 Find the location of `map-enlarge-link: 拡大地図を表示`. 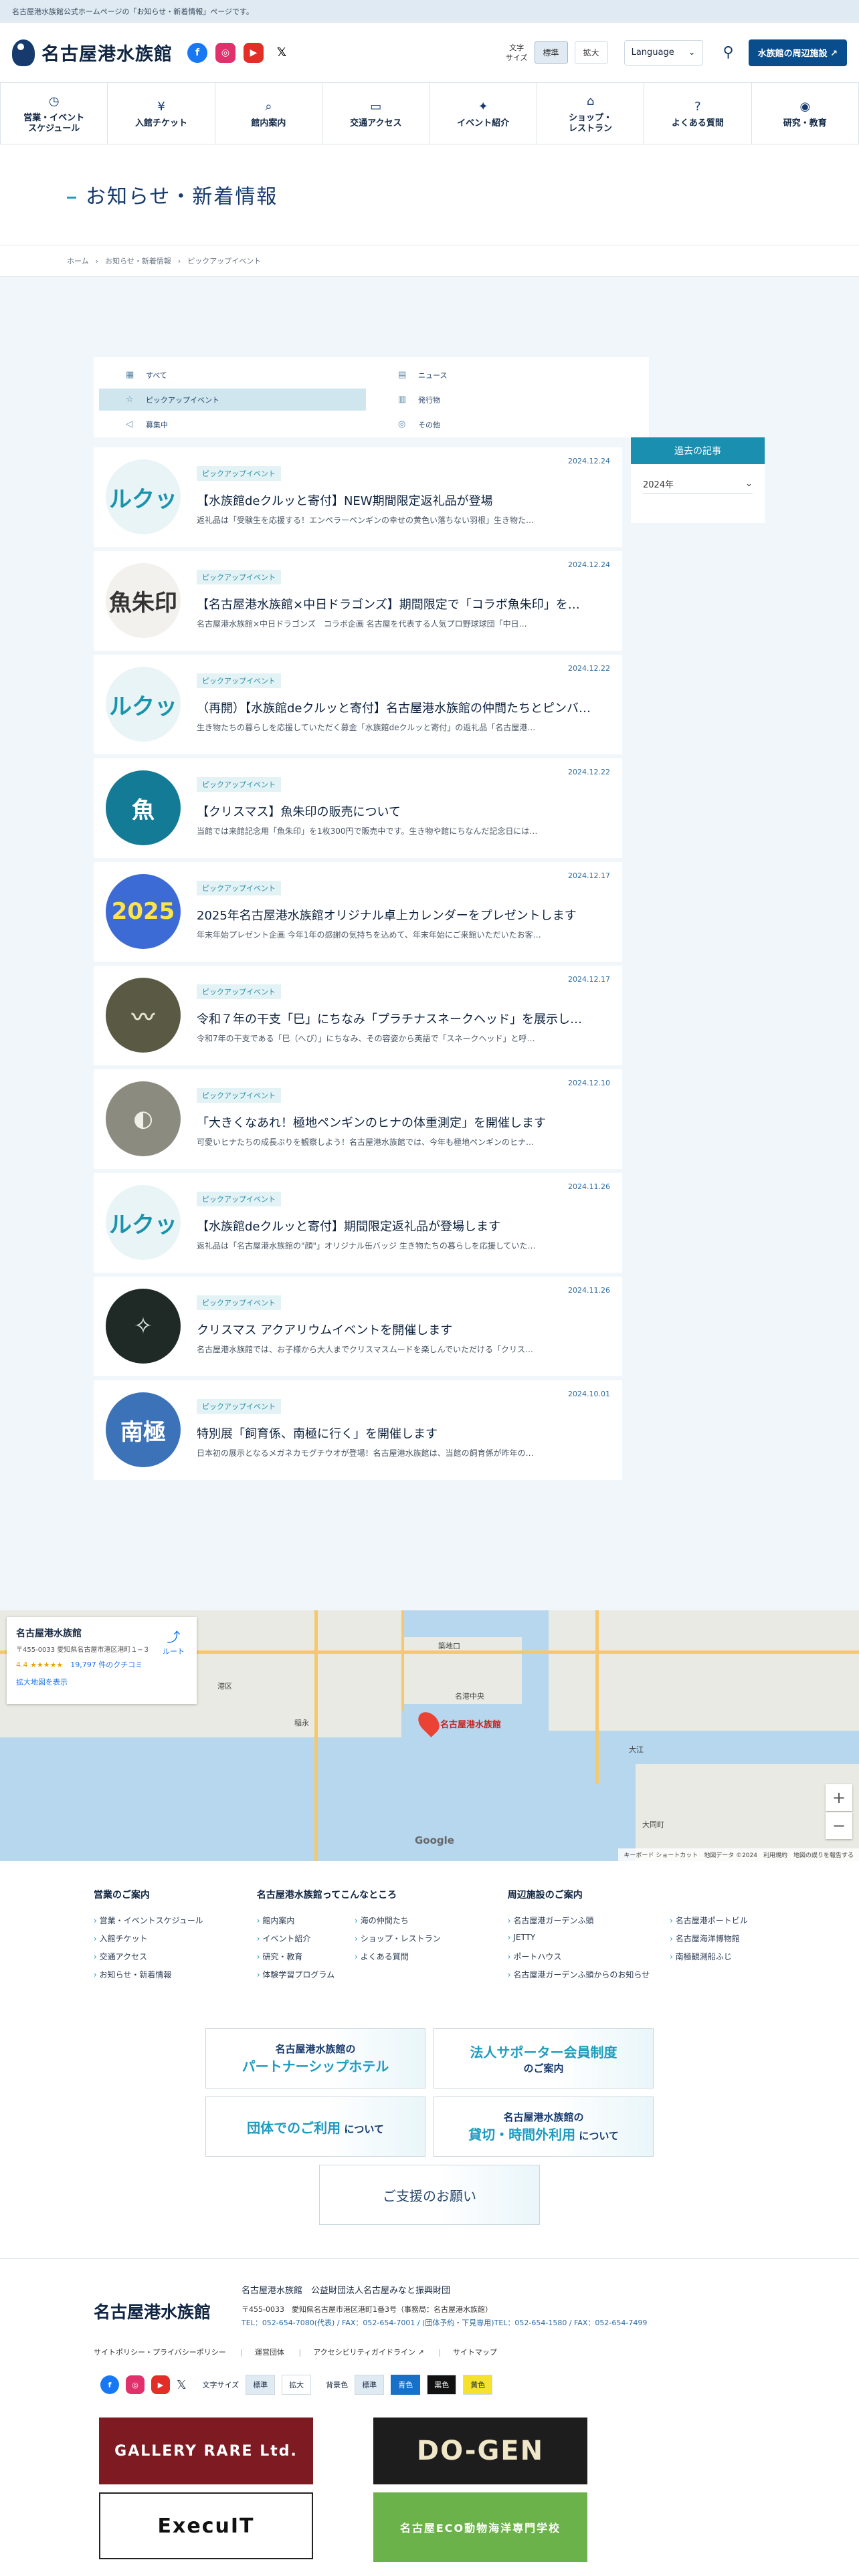

map-enlarge-link: 拡大地図を表示 is located at coordinates (102, 1682).